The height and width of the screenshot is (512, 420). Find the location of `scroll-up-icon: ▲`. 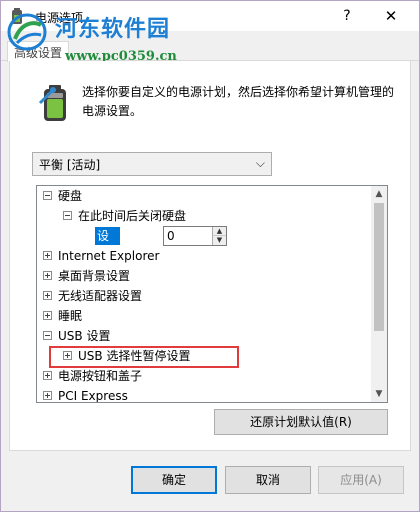

scroll-up-icon: ▲ is located at coordinates (379, 194).